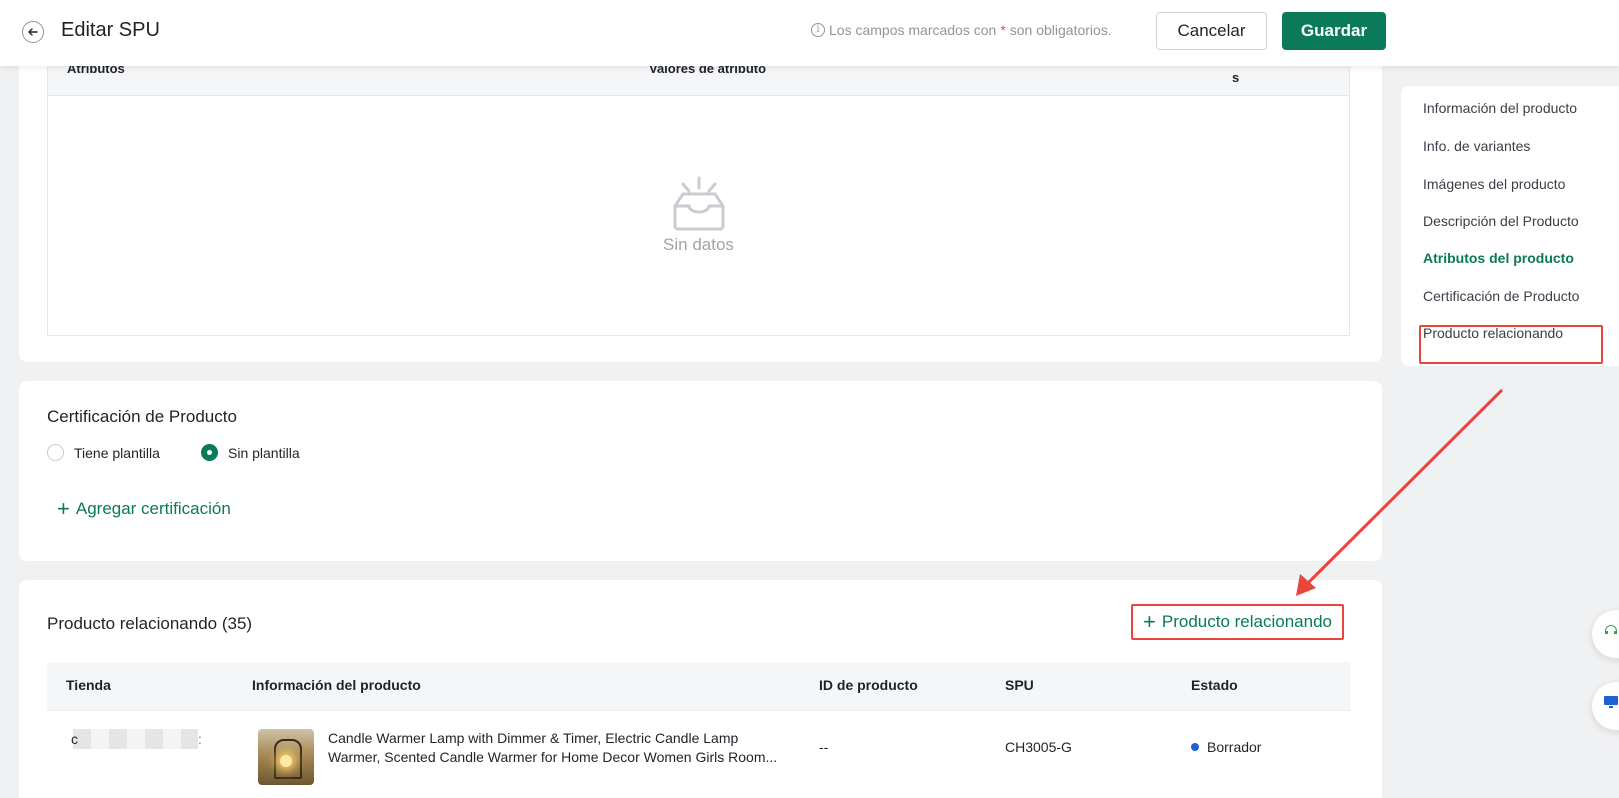 The width and height of the screenshot is (1619, 798). I want to click on certification-title: Certificación de Producto, so click(142, 416).